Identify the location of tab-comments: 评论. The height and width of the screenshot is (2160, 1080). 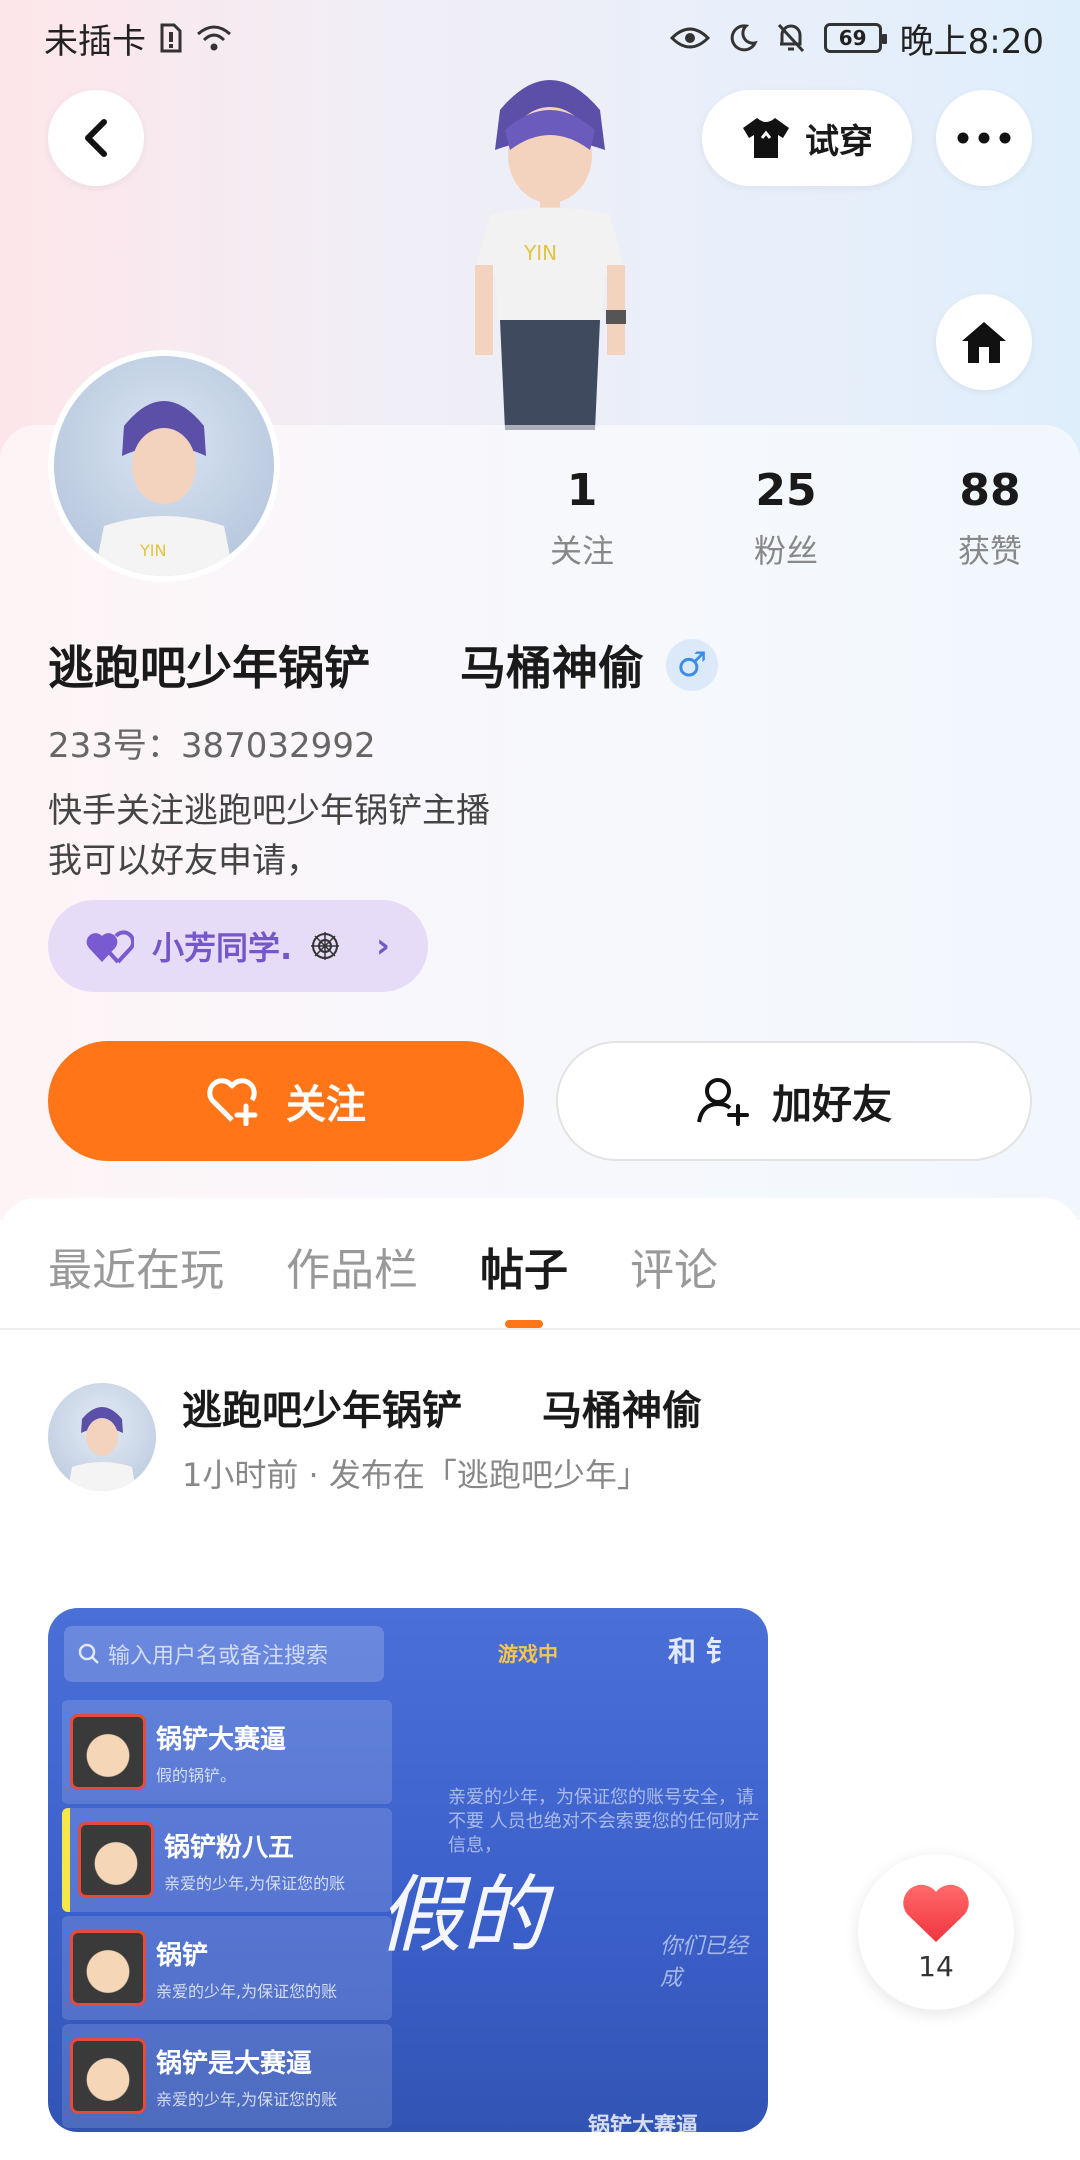
(674, 1266).